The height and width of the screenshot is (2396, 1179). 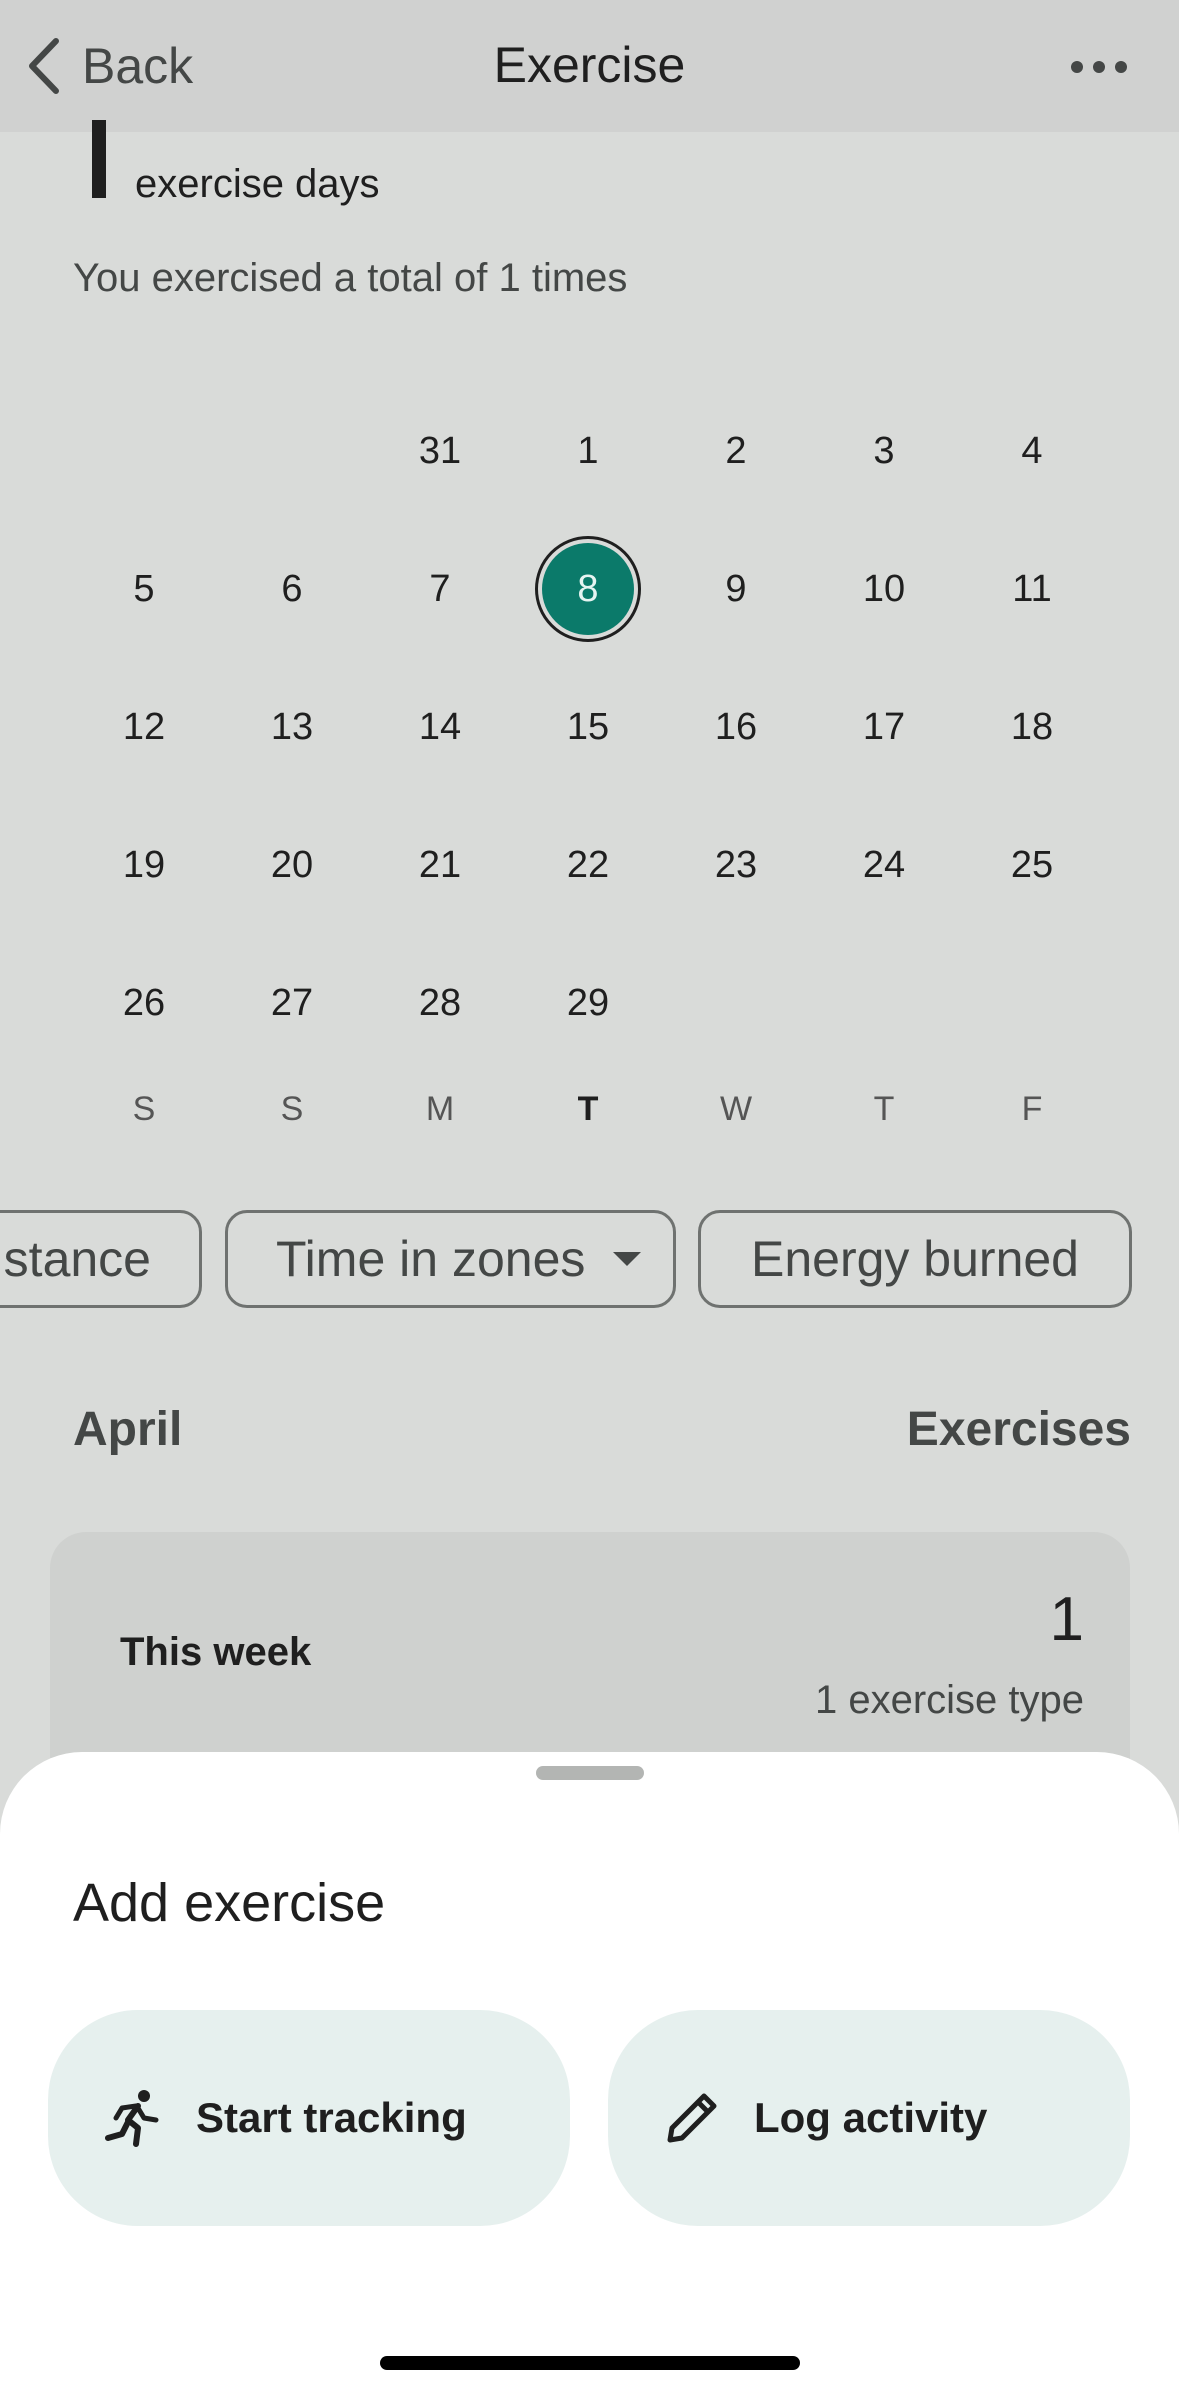 I want to click on start-tracking-button: Start tracking, so click(x=309, y=2118).